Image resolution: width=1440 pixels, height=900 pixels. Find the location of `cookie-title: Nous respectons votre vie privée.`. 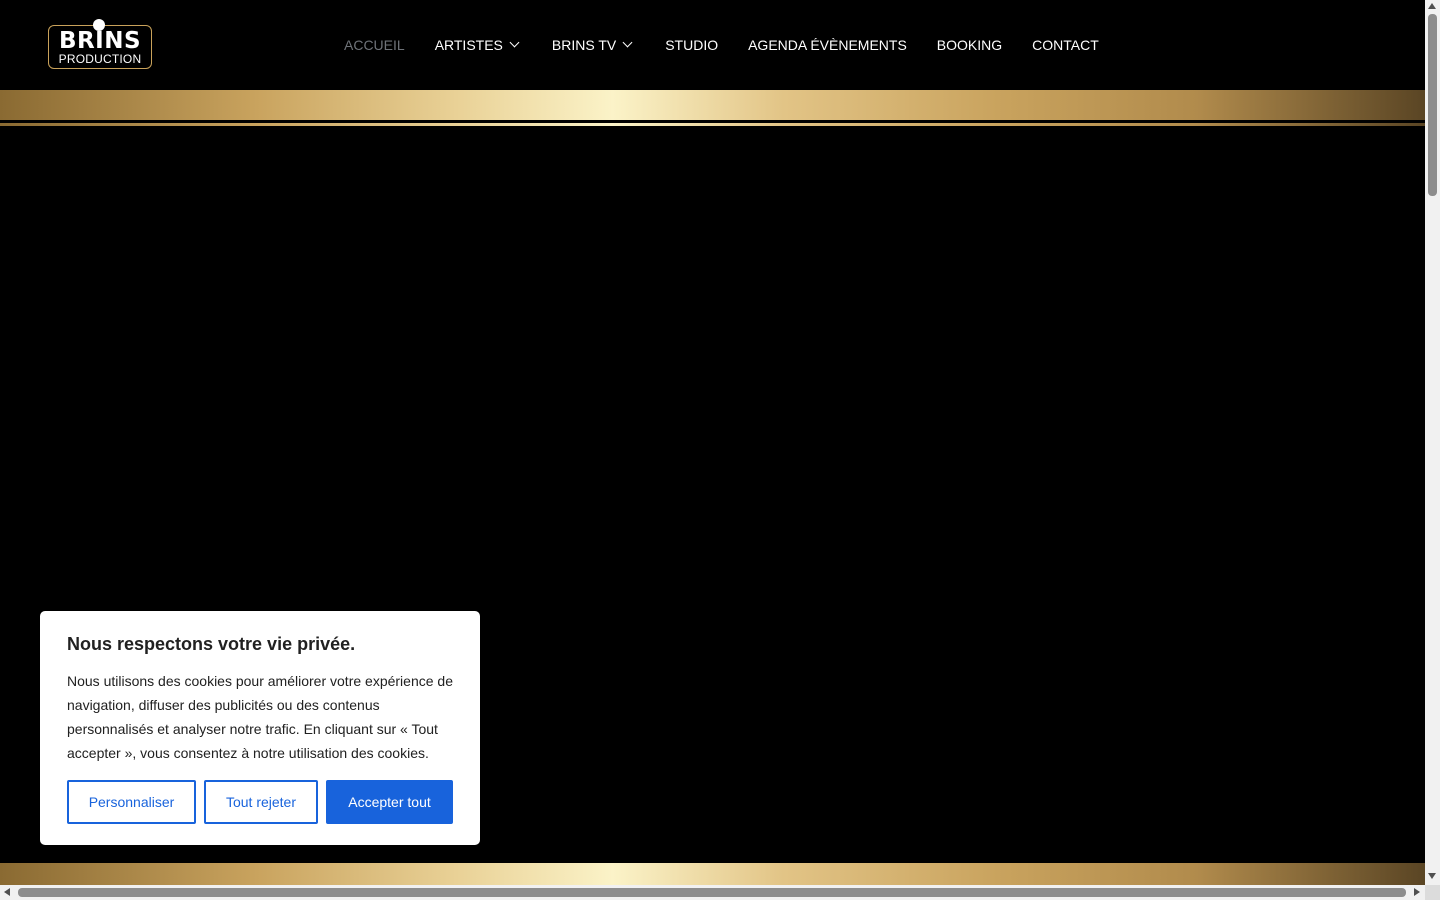

cookie-title: Nous respectons votre vie privée. is located at coordinates (211, 644).